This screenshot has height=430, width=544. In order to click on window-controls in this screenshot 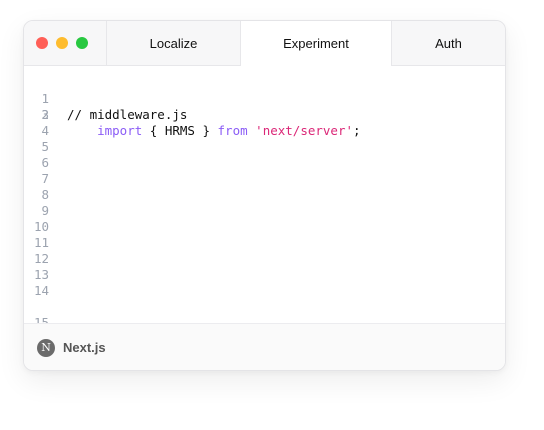, I will do `click(62, 43)`.